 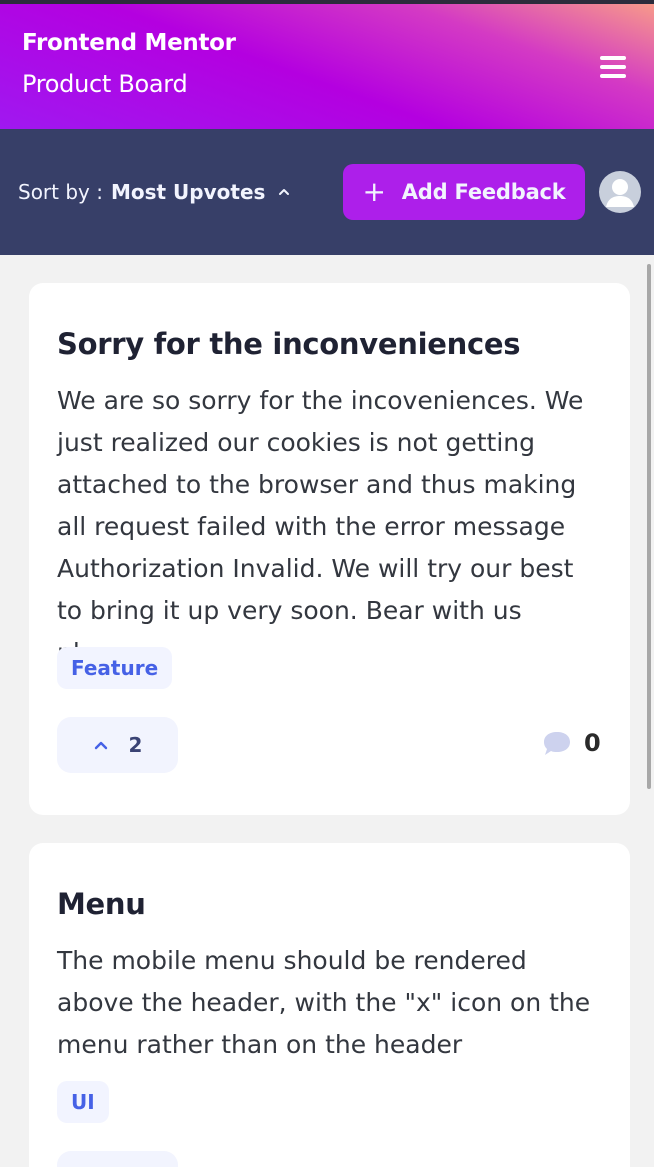 I want to click on sort-dropdown: Sort by : Most Upvotes, so click(x=154, y=192).